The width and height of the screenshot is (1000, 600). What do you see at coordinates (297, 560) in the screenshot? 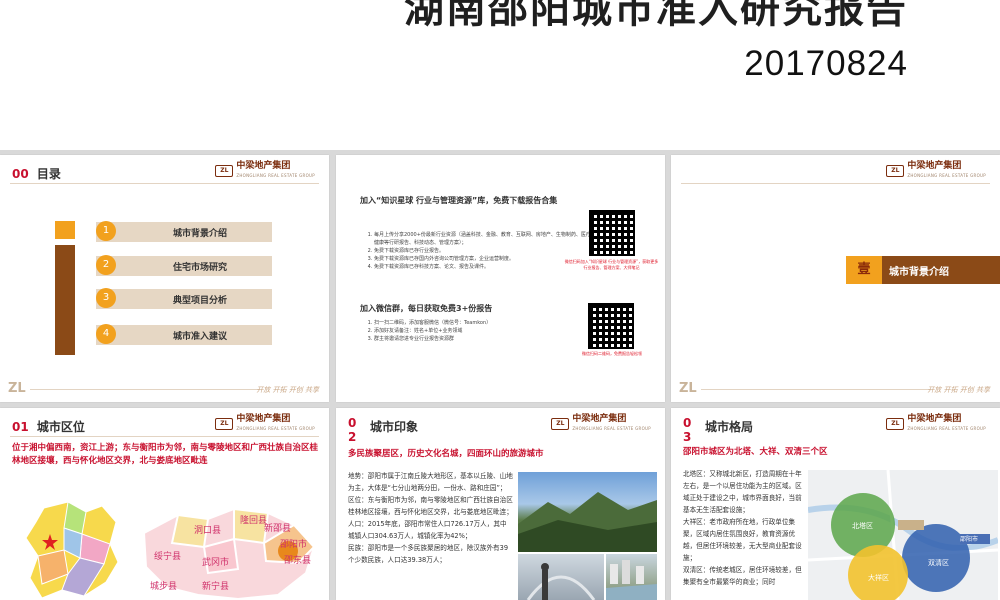
I see `map-label: 邵东县` at bounding box center [297, 560].